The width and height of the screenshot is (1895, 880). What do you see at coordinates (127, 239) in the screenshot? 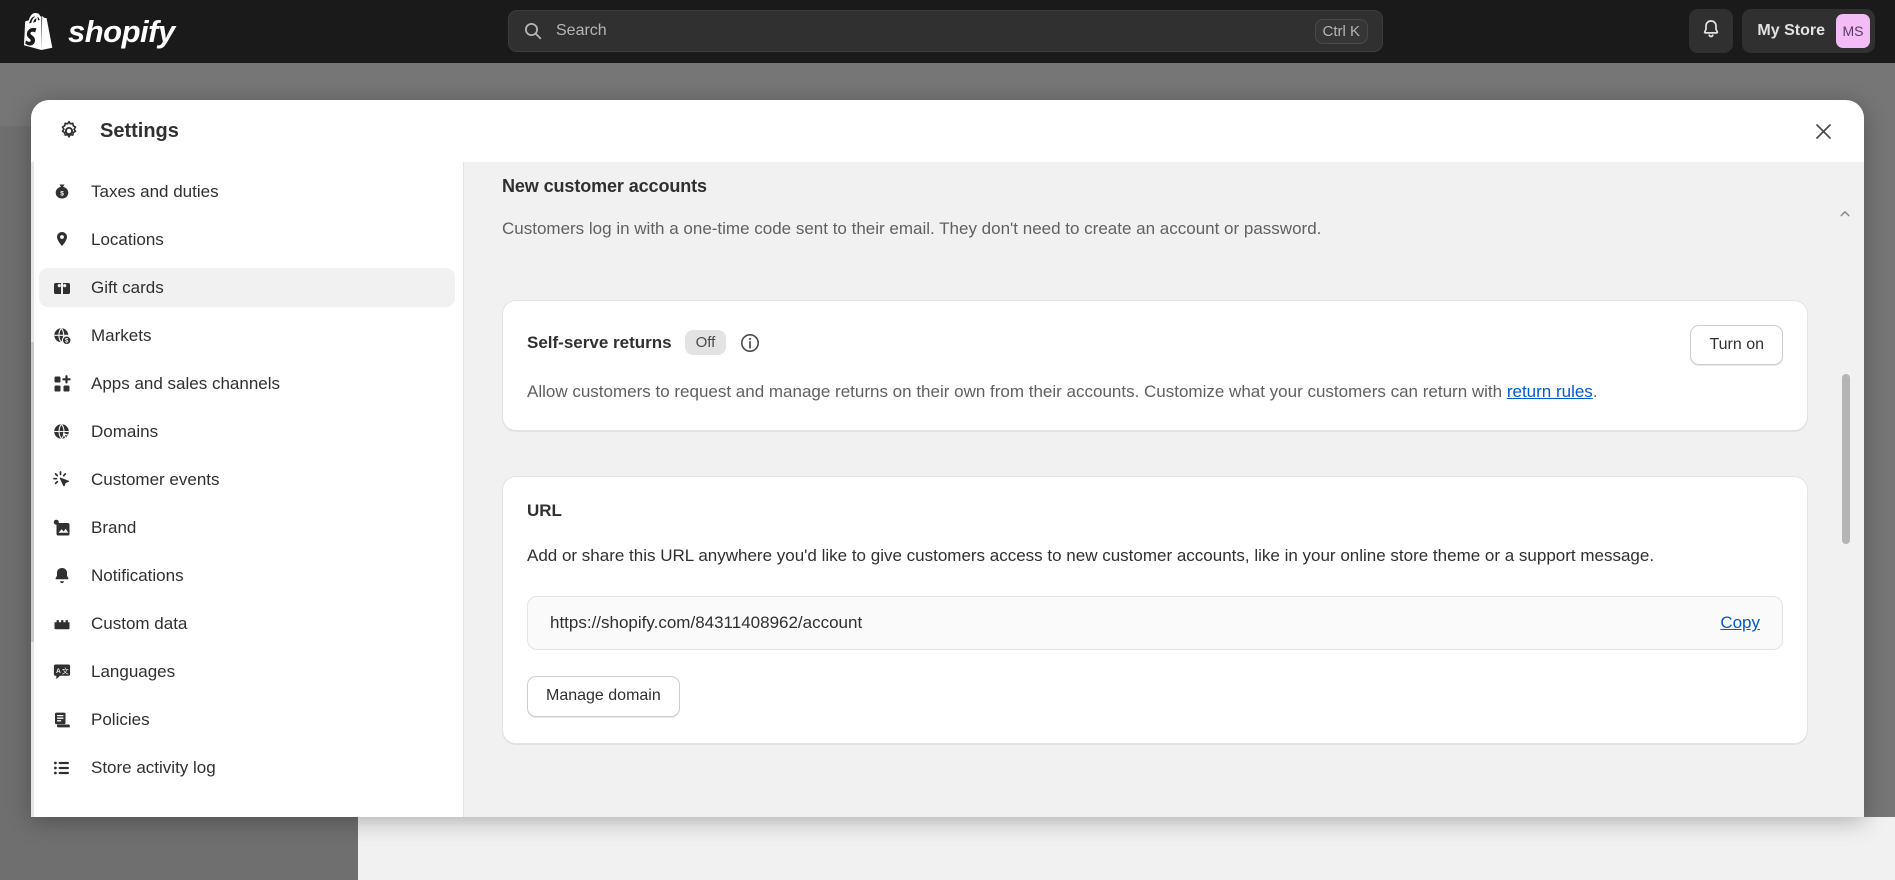
I see `sidebar-item-label: Locations` at bounding box center [127, 239].